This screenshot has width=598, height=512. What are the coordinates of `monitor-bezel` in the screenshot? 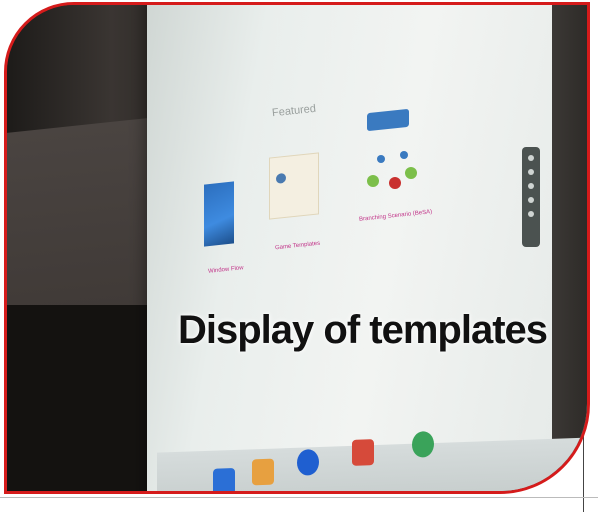 It's located at (569, 248).